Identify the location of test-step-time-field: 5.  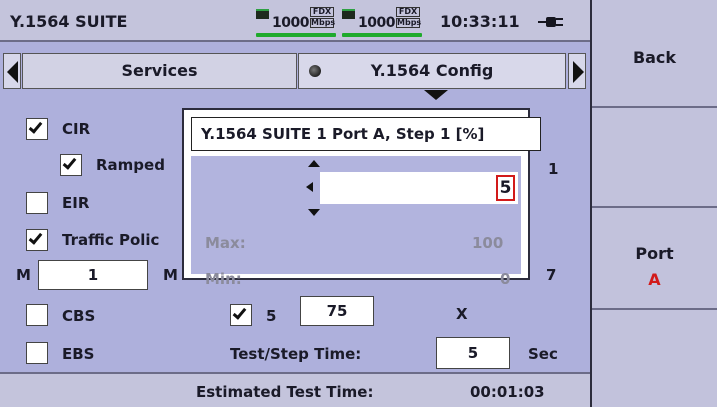
(473, 353).